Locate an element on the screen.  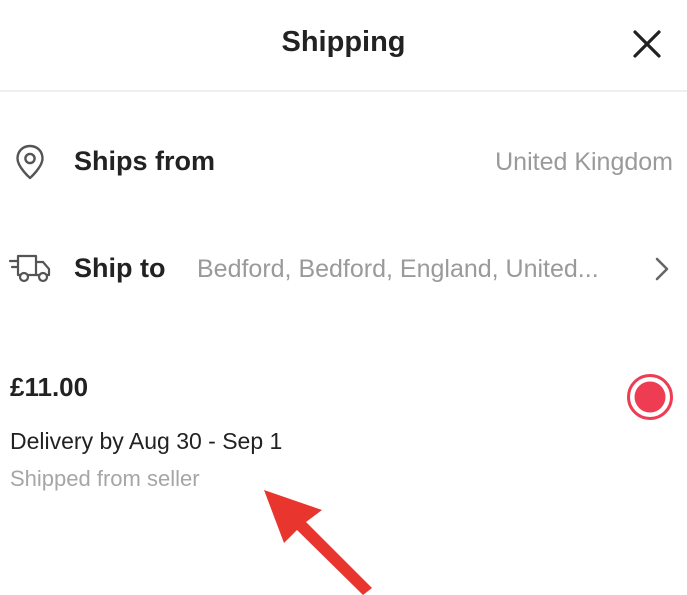
delivery-truck-icon is located at coordinates (29, 268).